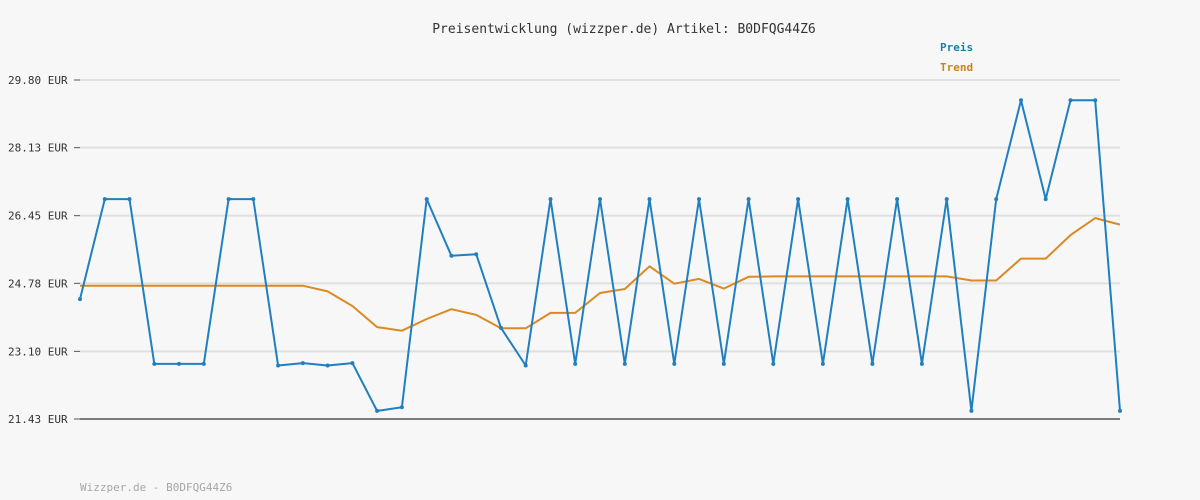  Describe the element at coordinates (956, 47) in the screenshot. I see `legend-entry-preis: Preis` at that location.